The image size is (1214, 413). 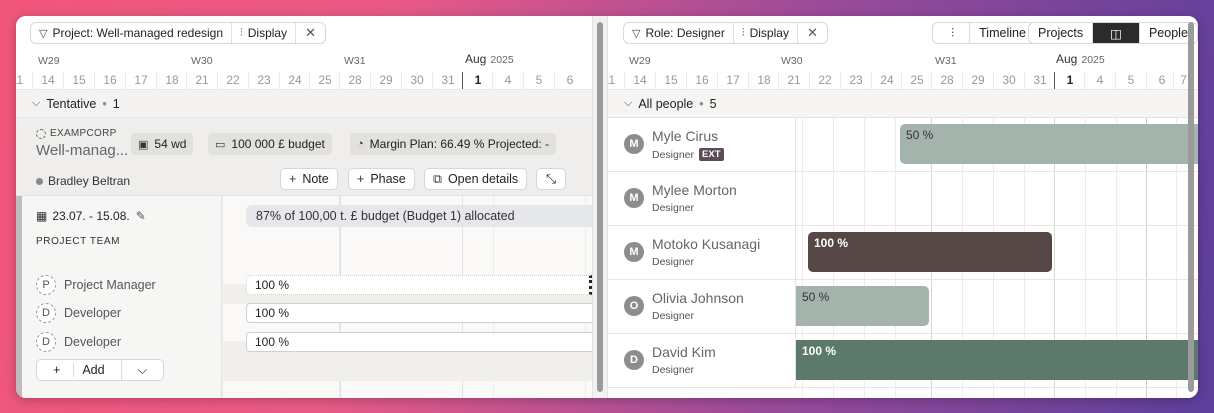 I want to click on group-header-all-people: ⌵ All people • 5, so click(x=903, y=104).